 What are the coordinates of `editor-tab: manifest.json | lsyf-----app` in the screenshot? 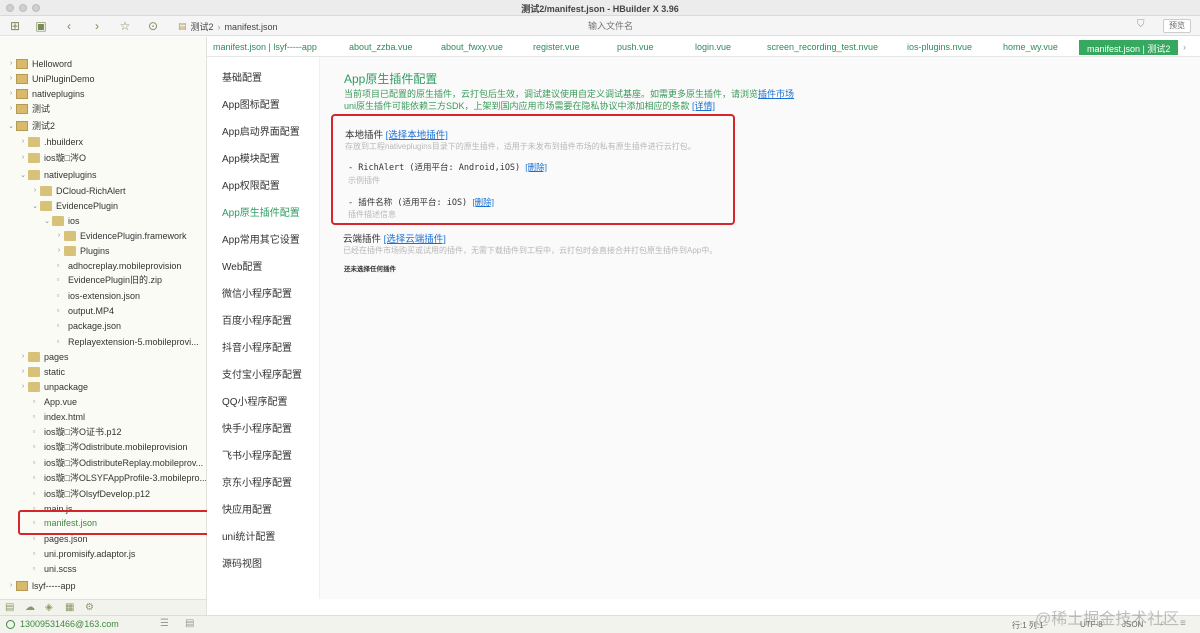 It's located at (265, 47).